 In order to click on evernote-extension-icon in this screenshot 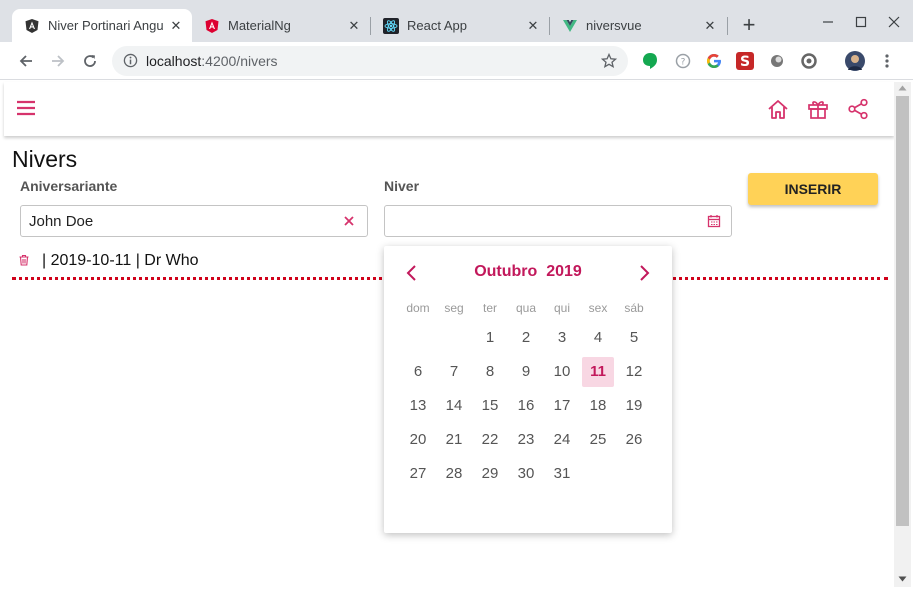, I will do `click(650, 61)`.